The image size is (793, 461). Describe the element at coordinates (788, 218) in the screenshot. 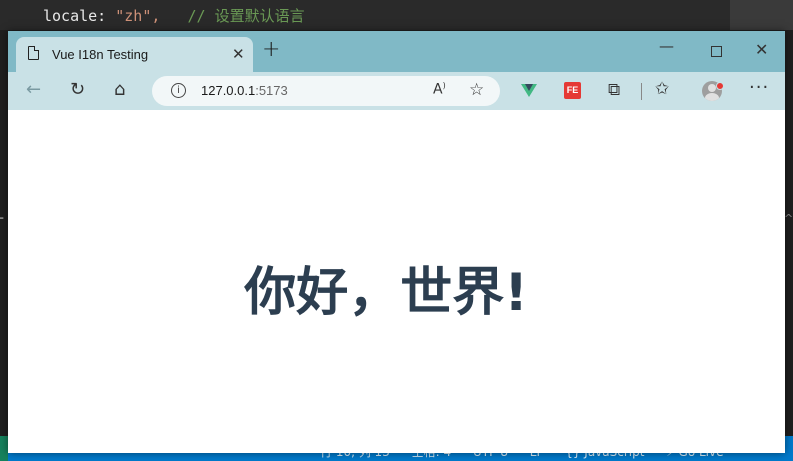

I see `editor-right-scroll: ^` at that location.